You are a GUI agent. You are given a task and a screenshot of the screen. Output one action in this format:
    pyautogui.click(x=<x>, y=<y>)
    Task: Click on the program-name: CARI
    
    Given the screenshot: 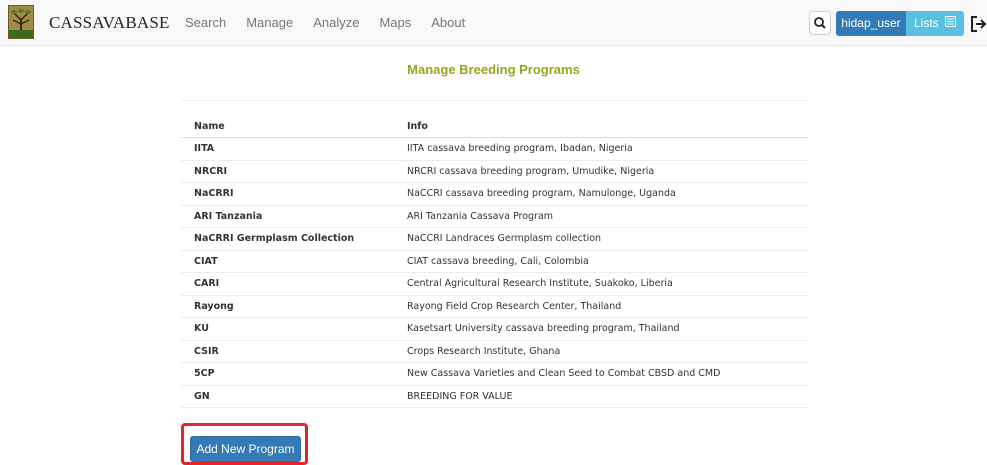 What is the action you would take?
    pyautogui.click(x=287, y=284)
    